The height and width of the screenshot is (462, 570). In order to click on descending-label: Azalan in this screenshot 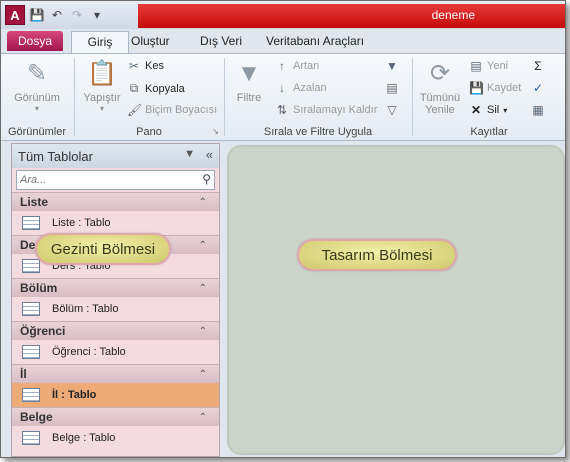, I will do `click(310, 88)`.